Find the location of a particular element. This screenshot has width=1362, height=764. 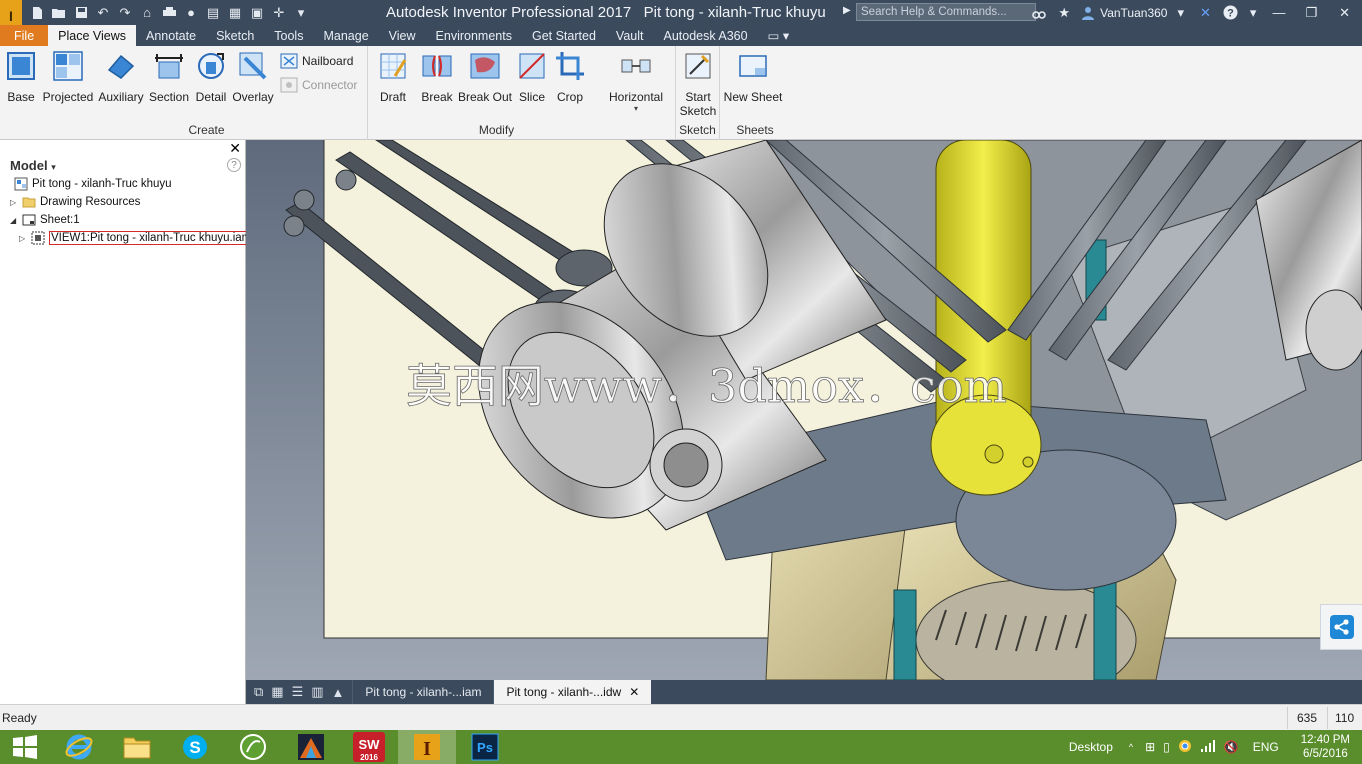

tab-autodesk-a360: Autodesk A360 is located at coordinates (705, 35).